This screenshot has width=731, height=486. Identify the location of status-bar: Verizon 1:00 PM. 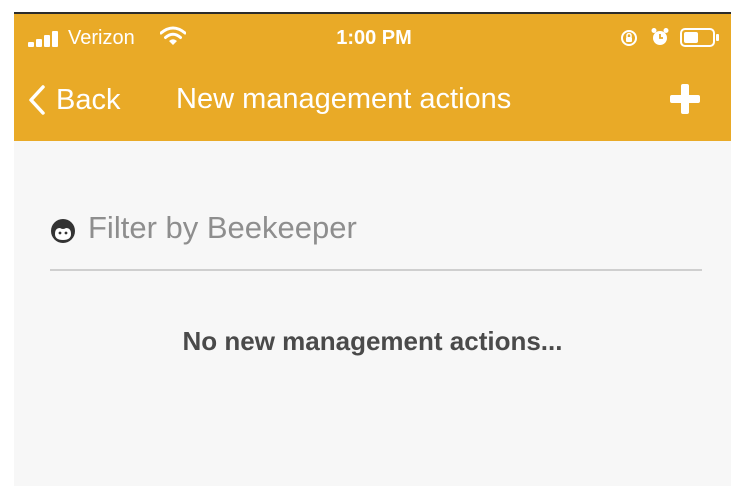
(372, 37).